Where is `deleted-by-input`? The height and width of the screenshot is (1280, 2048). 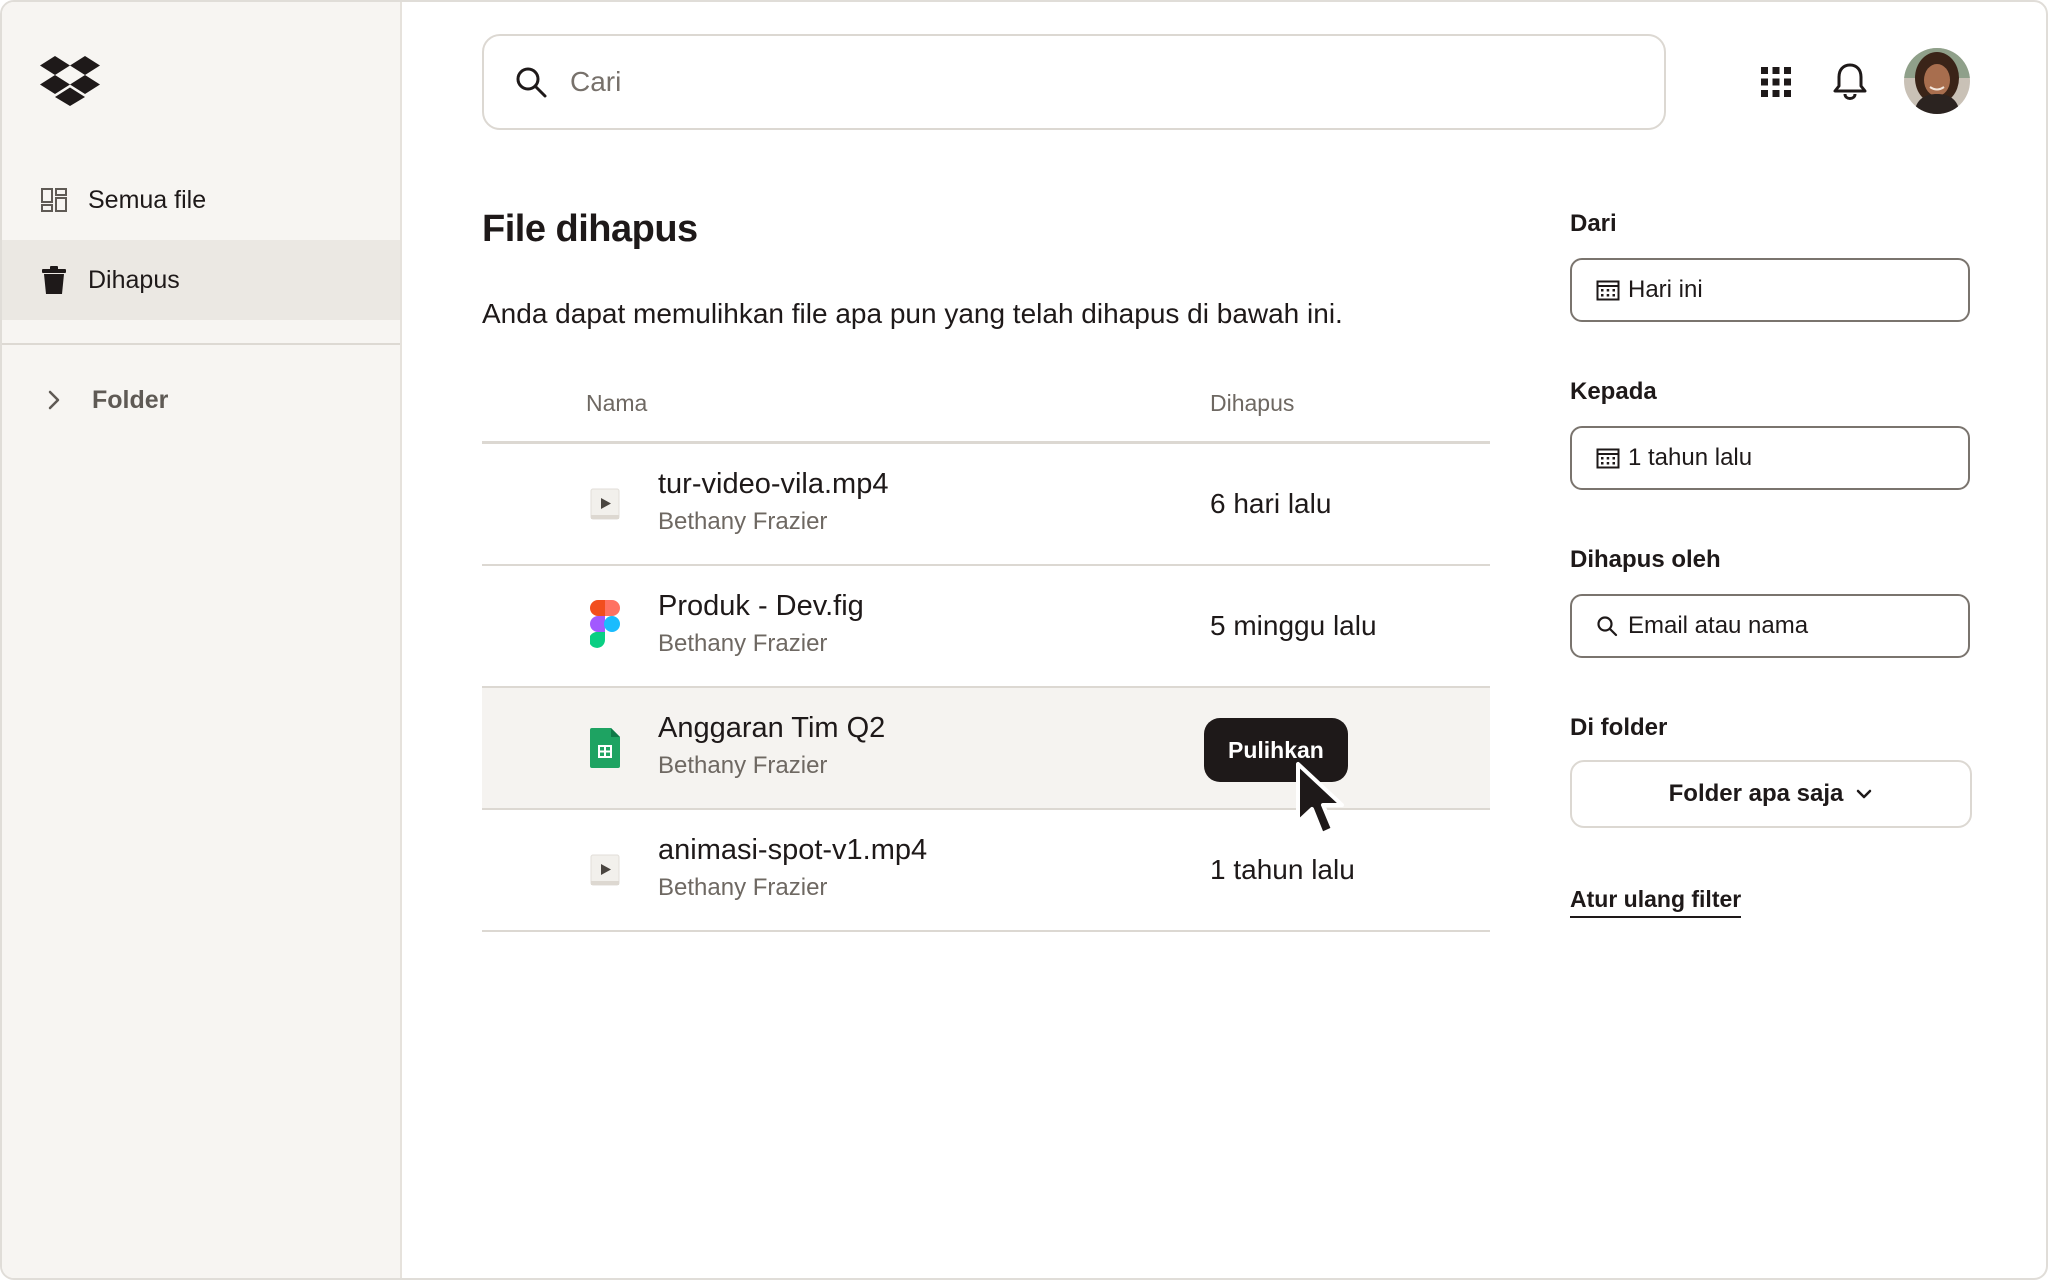 deleted-by-input is located at coordinates (1788, 626).